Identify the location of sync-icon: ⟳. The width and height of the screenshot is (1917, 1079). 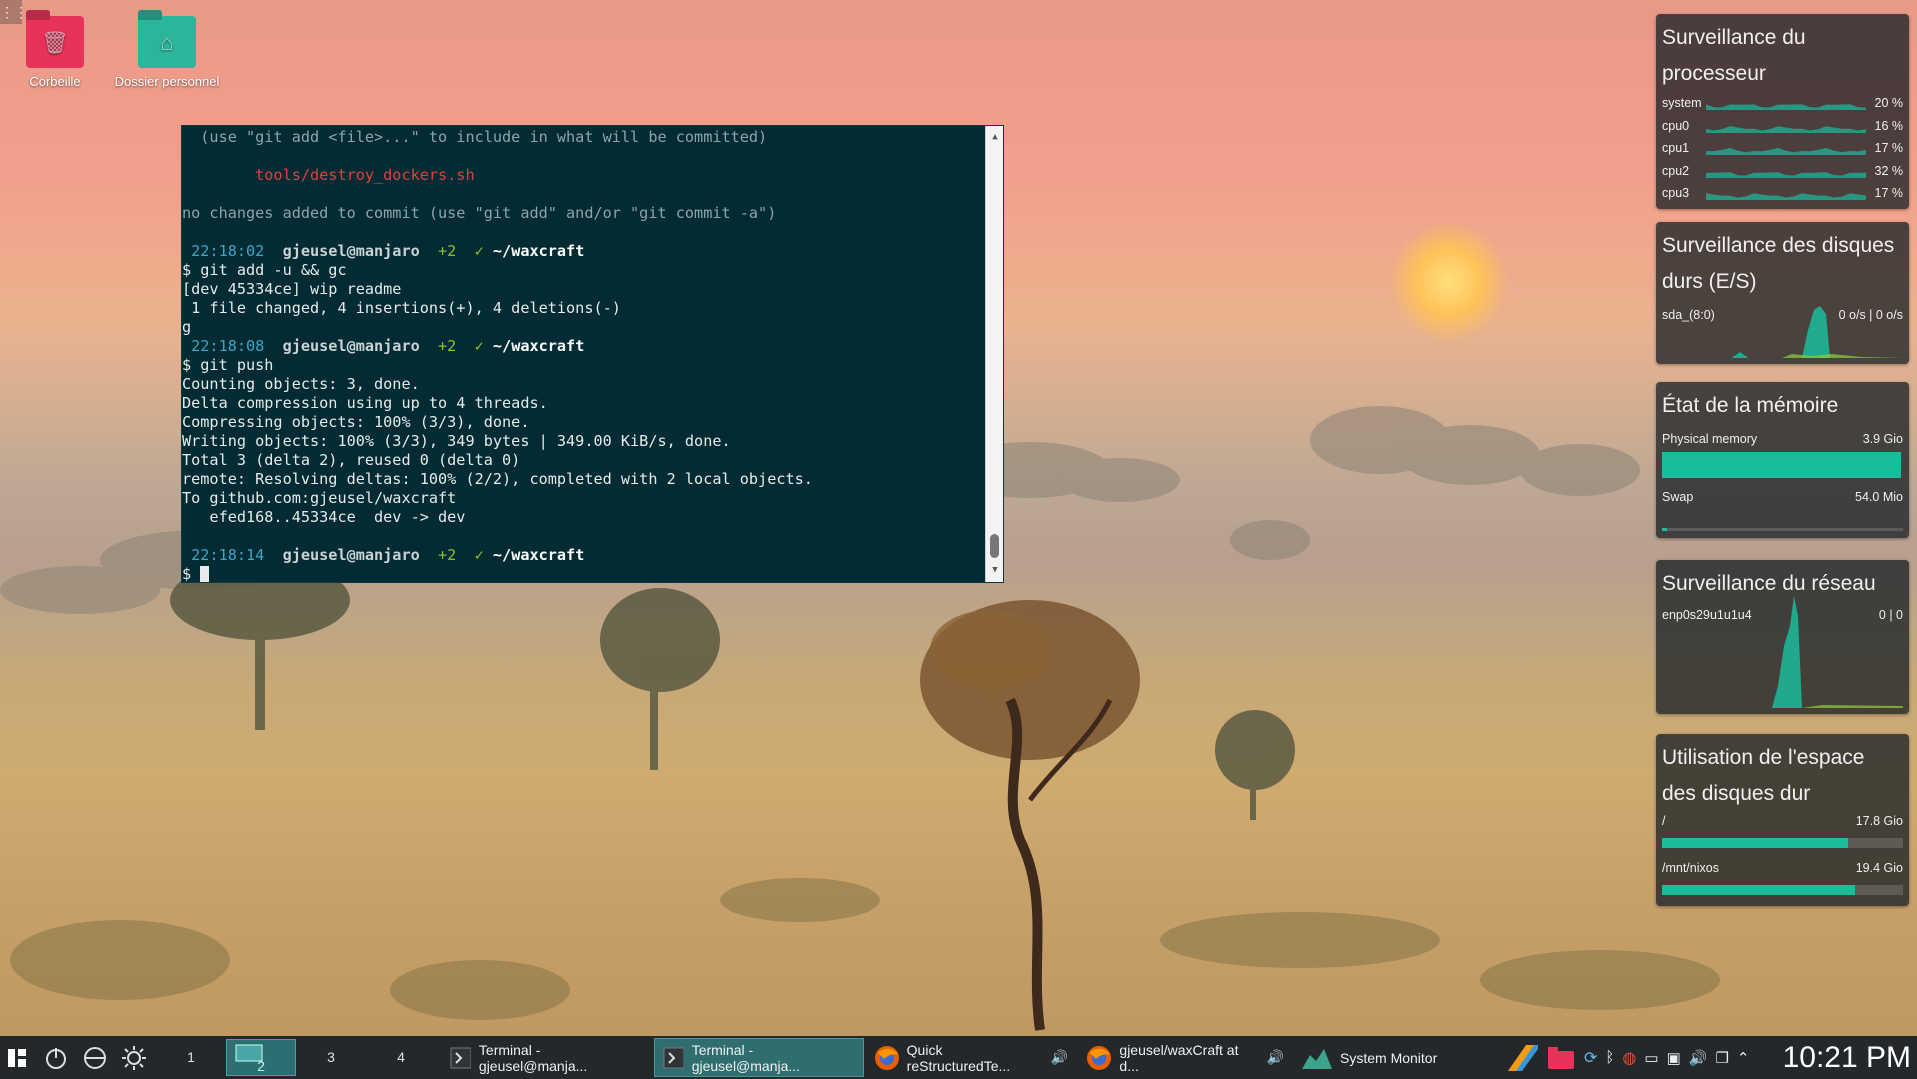
(1590, 1058).